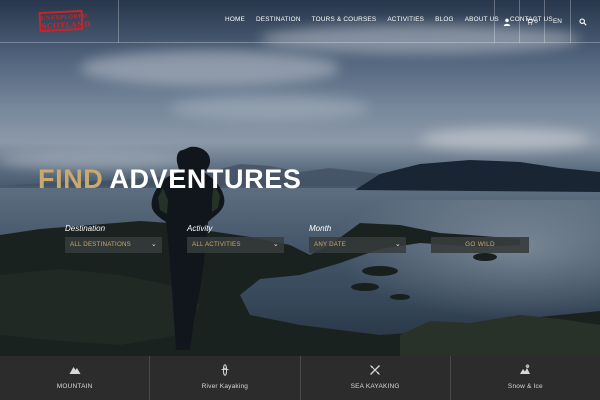  Describe the element at coordinates (75, 370) in the screenshot. I see `mountain-icon` at that location.